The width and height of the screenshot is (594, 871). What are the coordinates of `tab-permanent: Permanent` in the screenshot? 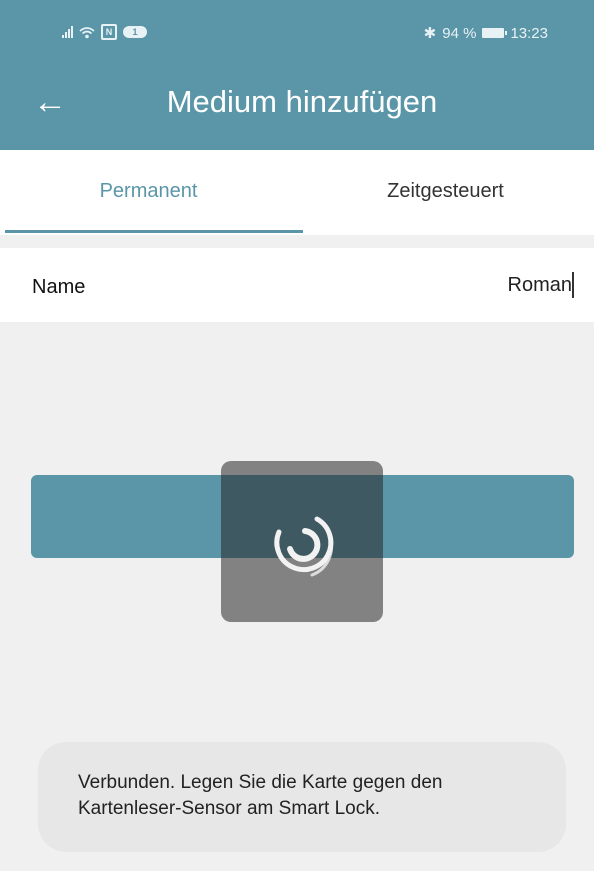 It's located at (148, 191).